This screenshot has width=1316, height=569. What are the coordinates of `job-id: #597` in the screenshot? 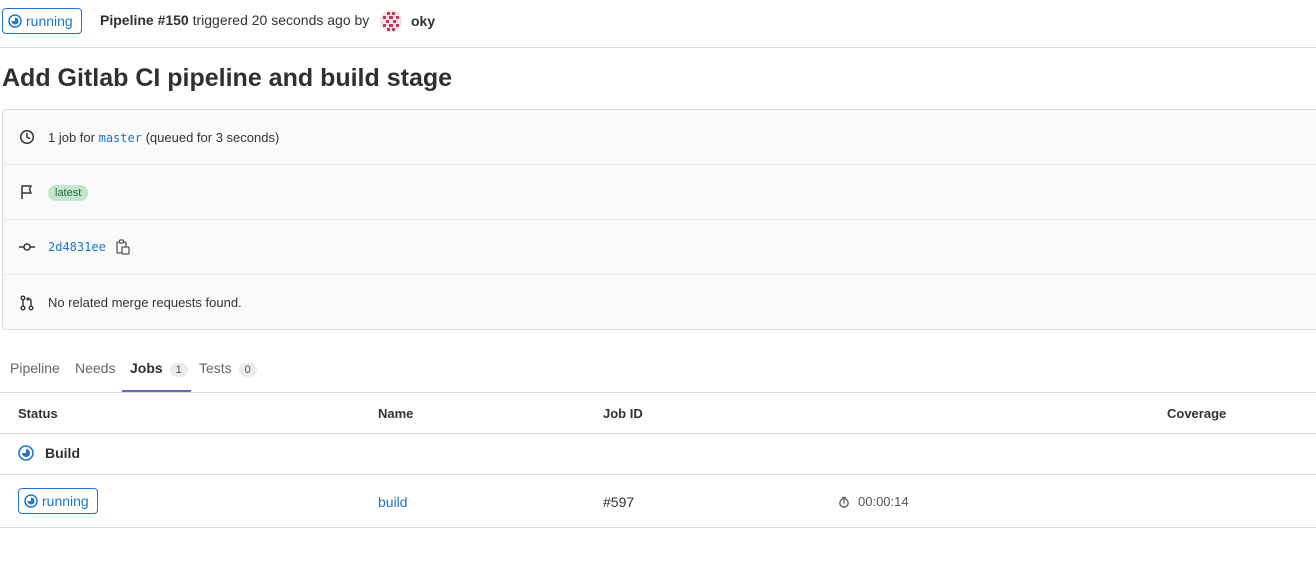 It's located at (619, 502).